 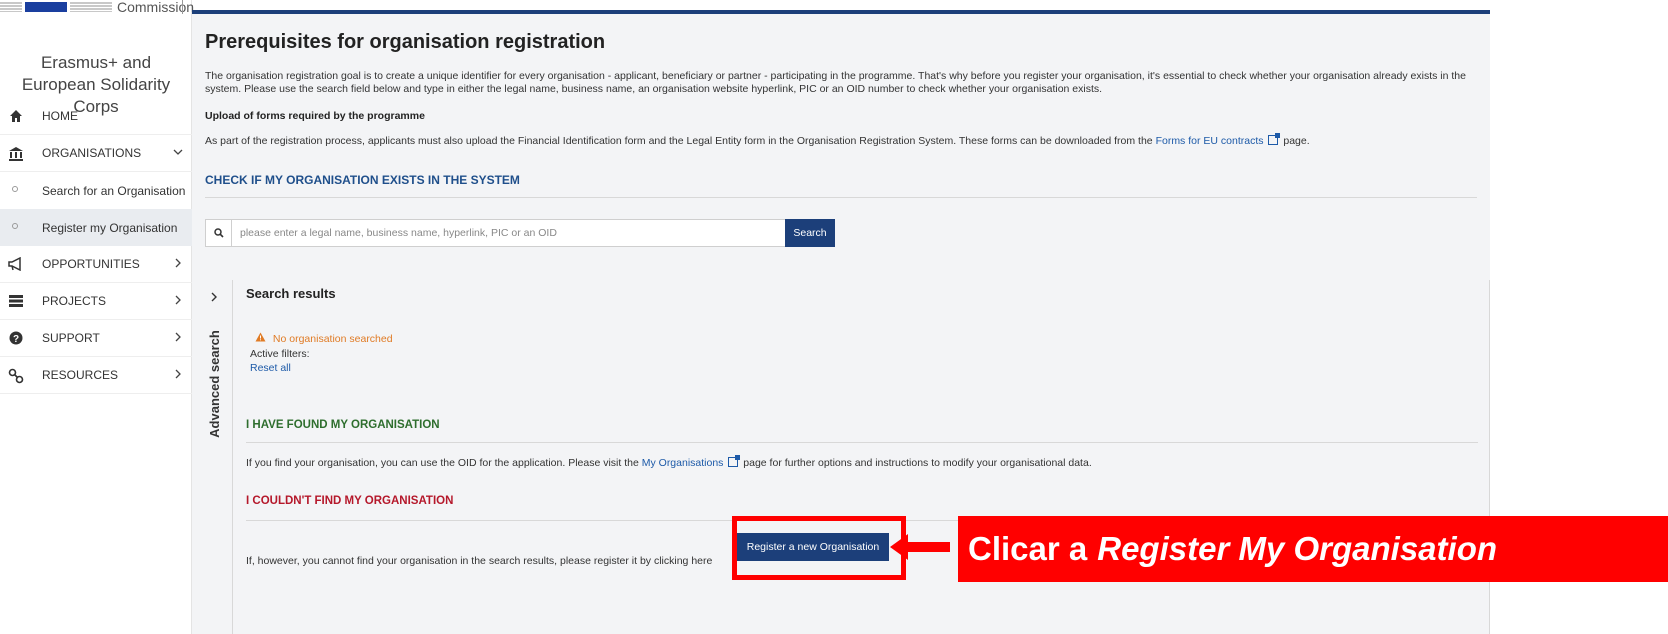 I want to click on forms-link: Forms for EU contracts, so click(x=1210, y=141).